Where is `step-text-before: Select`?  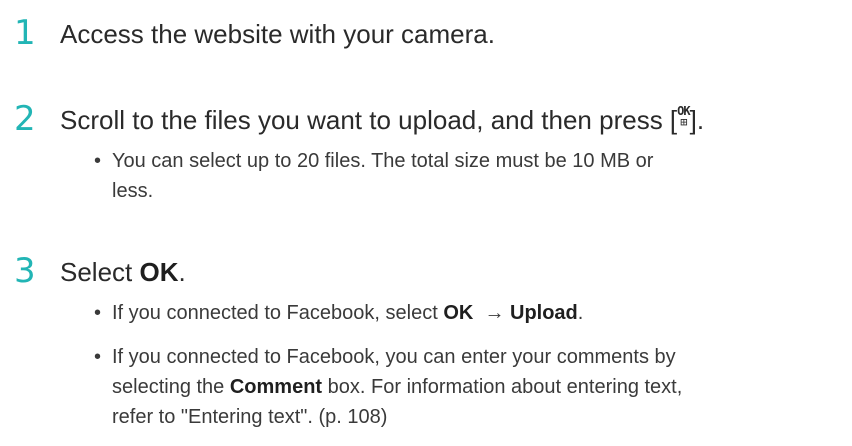
step-text-before: Select is located at coordinates (100, 272).